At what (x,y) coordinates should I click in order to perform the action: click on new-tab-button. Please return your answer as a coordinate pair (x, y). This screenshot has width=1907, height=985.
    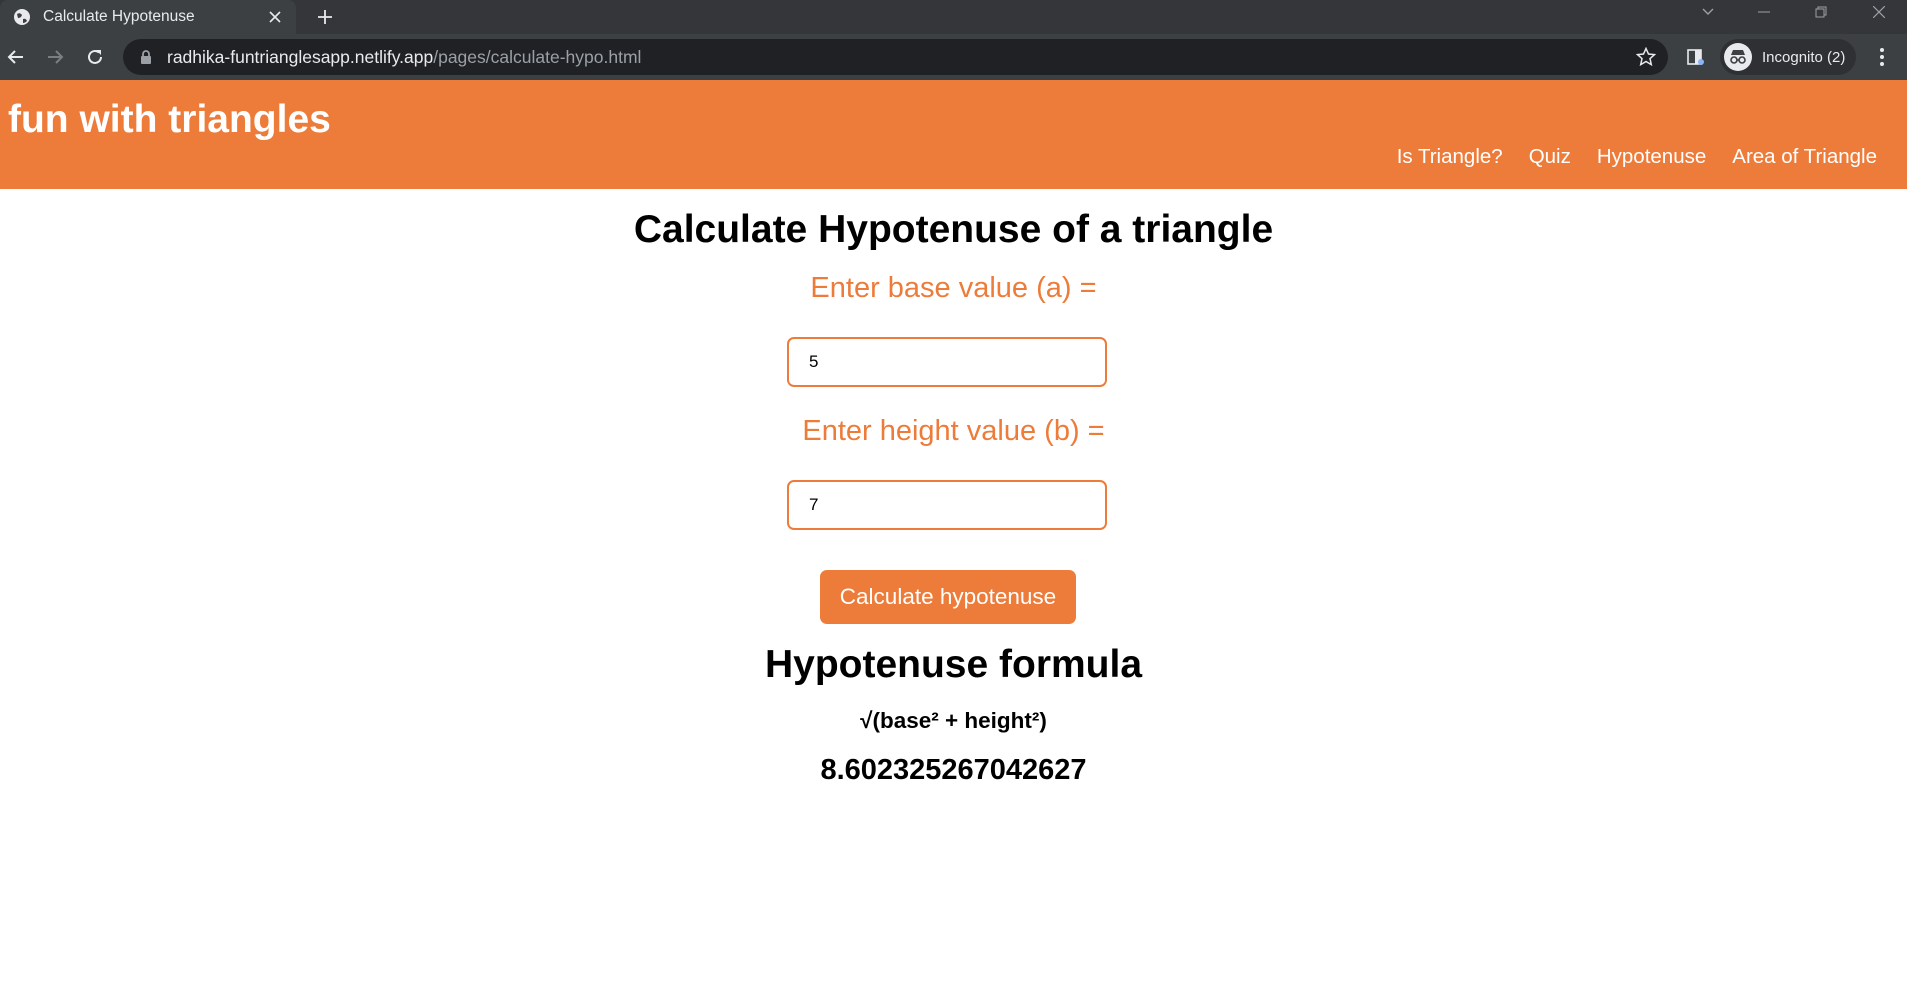
    Looking at the image, I should click on (325, 17).